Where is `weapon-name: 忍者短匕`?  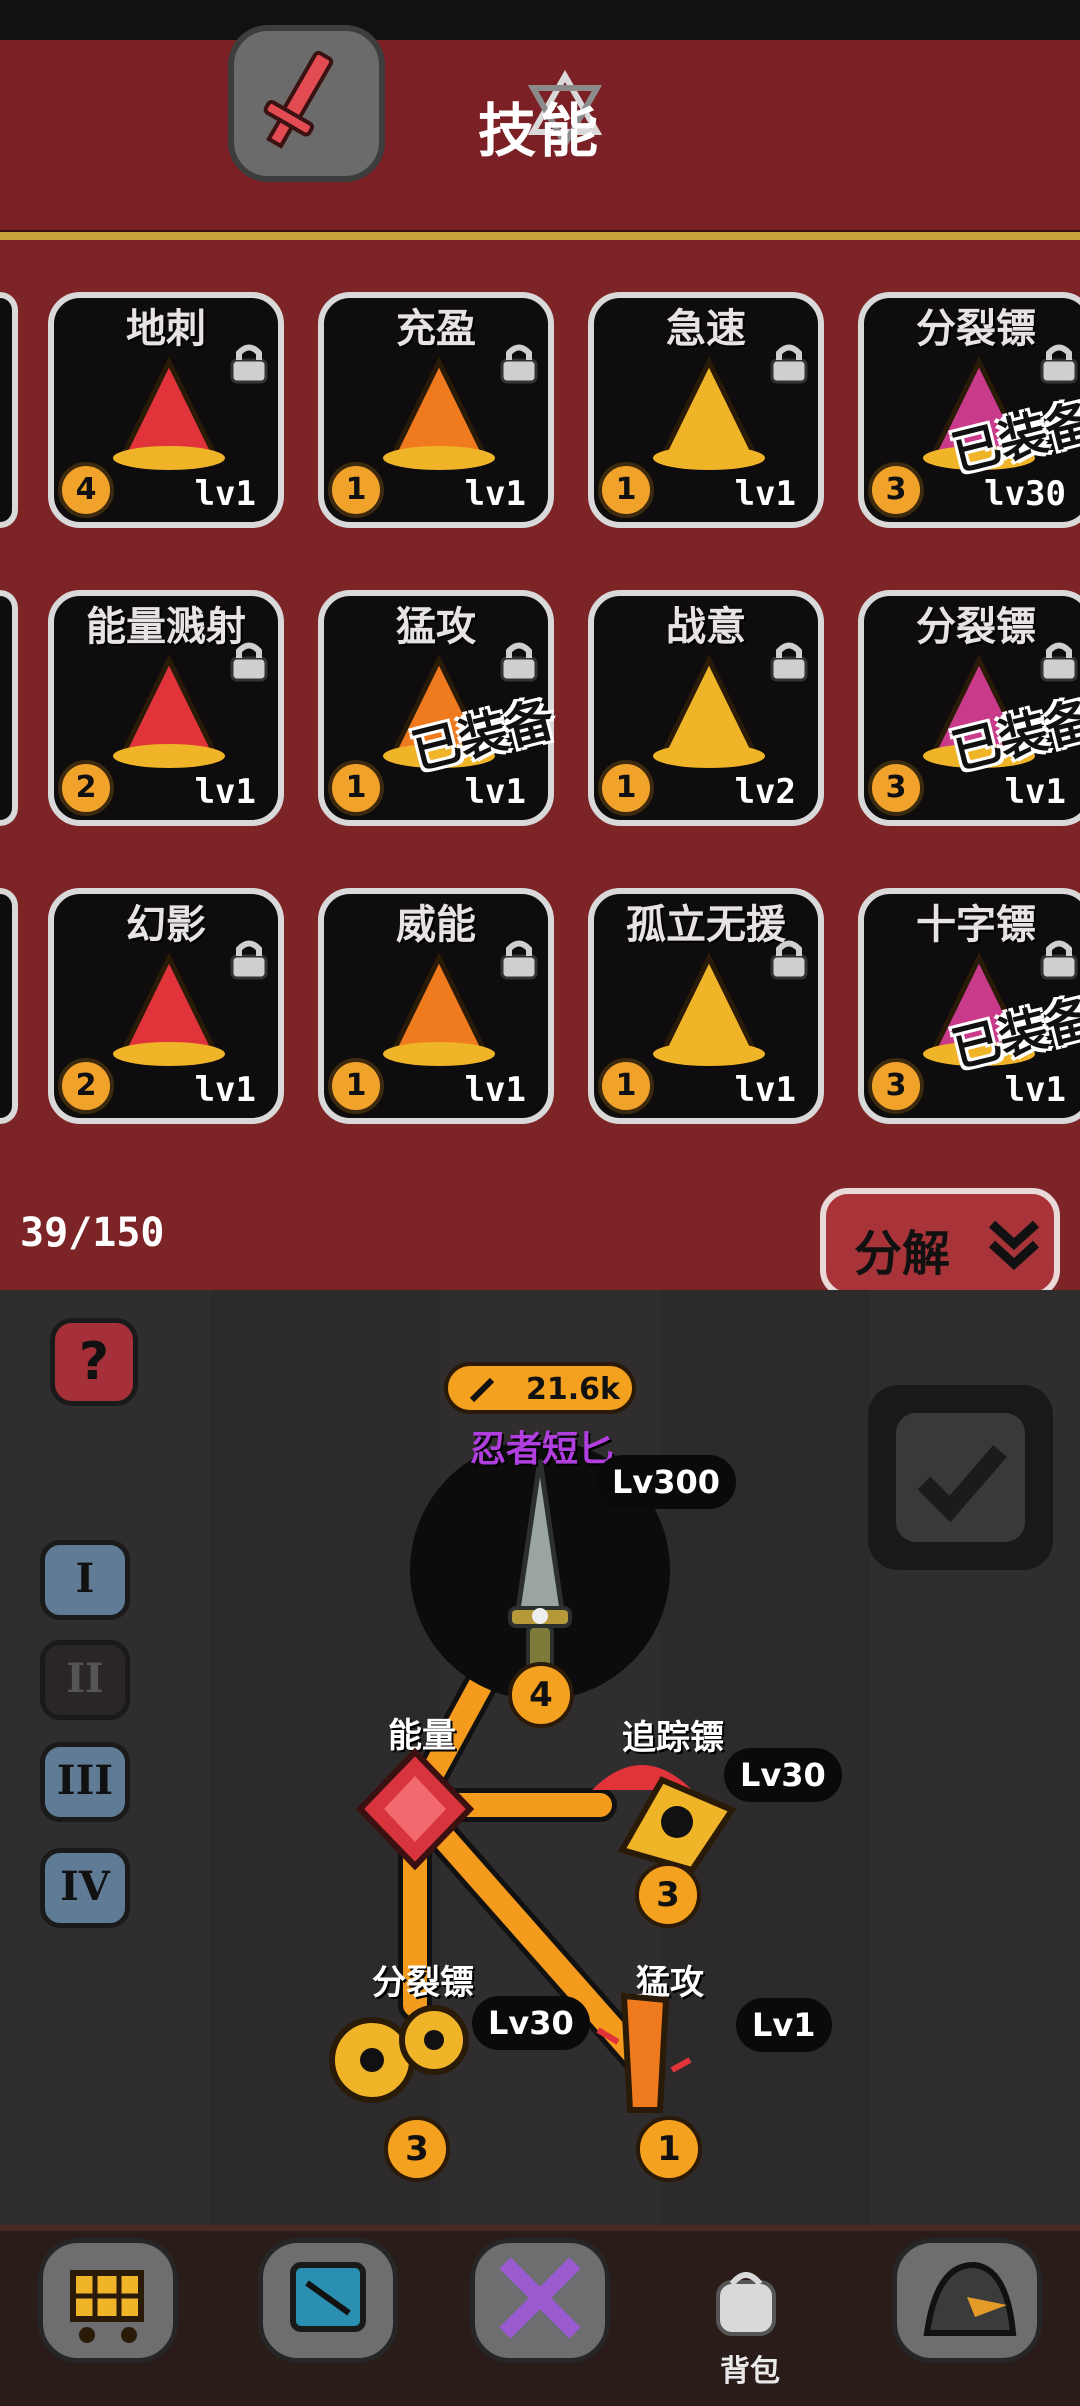
weapon-name: 忍者短匕 is located at coordinates (542, 1449).